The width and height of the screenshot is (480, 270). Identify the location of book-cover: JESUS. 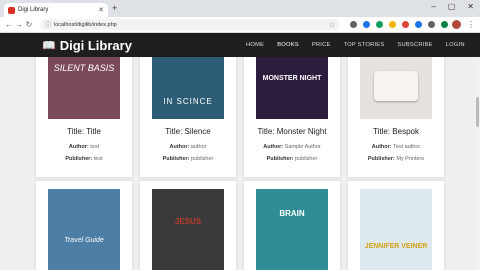
(188, 229).